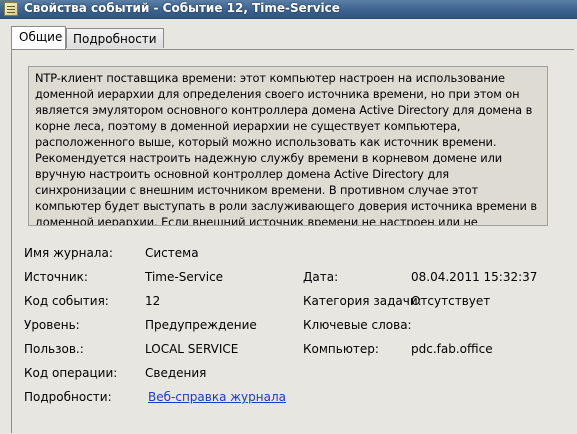 This screenshot has height=434, width=577. What do you see at coordinates (38, 37) in the screenshot?
I see `tab-general: Общие` at bounding box center [38, 37].